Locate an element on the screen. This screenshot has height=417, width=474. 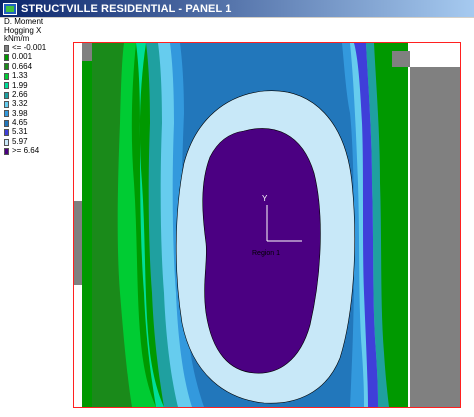
legend-row: >= 6.64 is located at coordinates (36, 151).